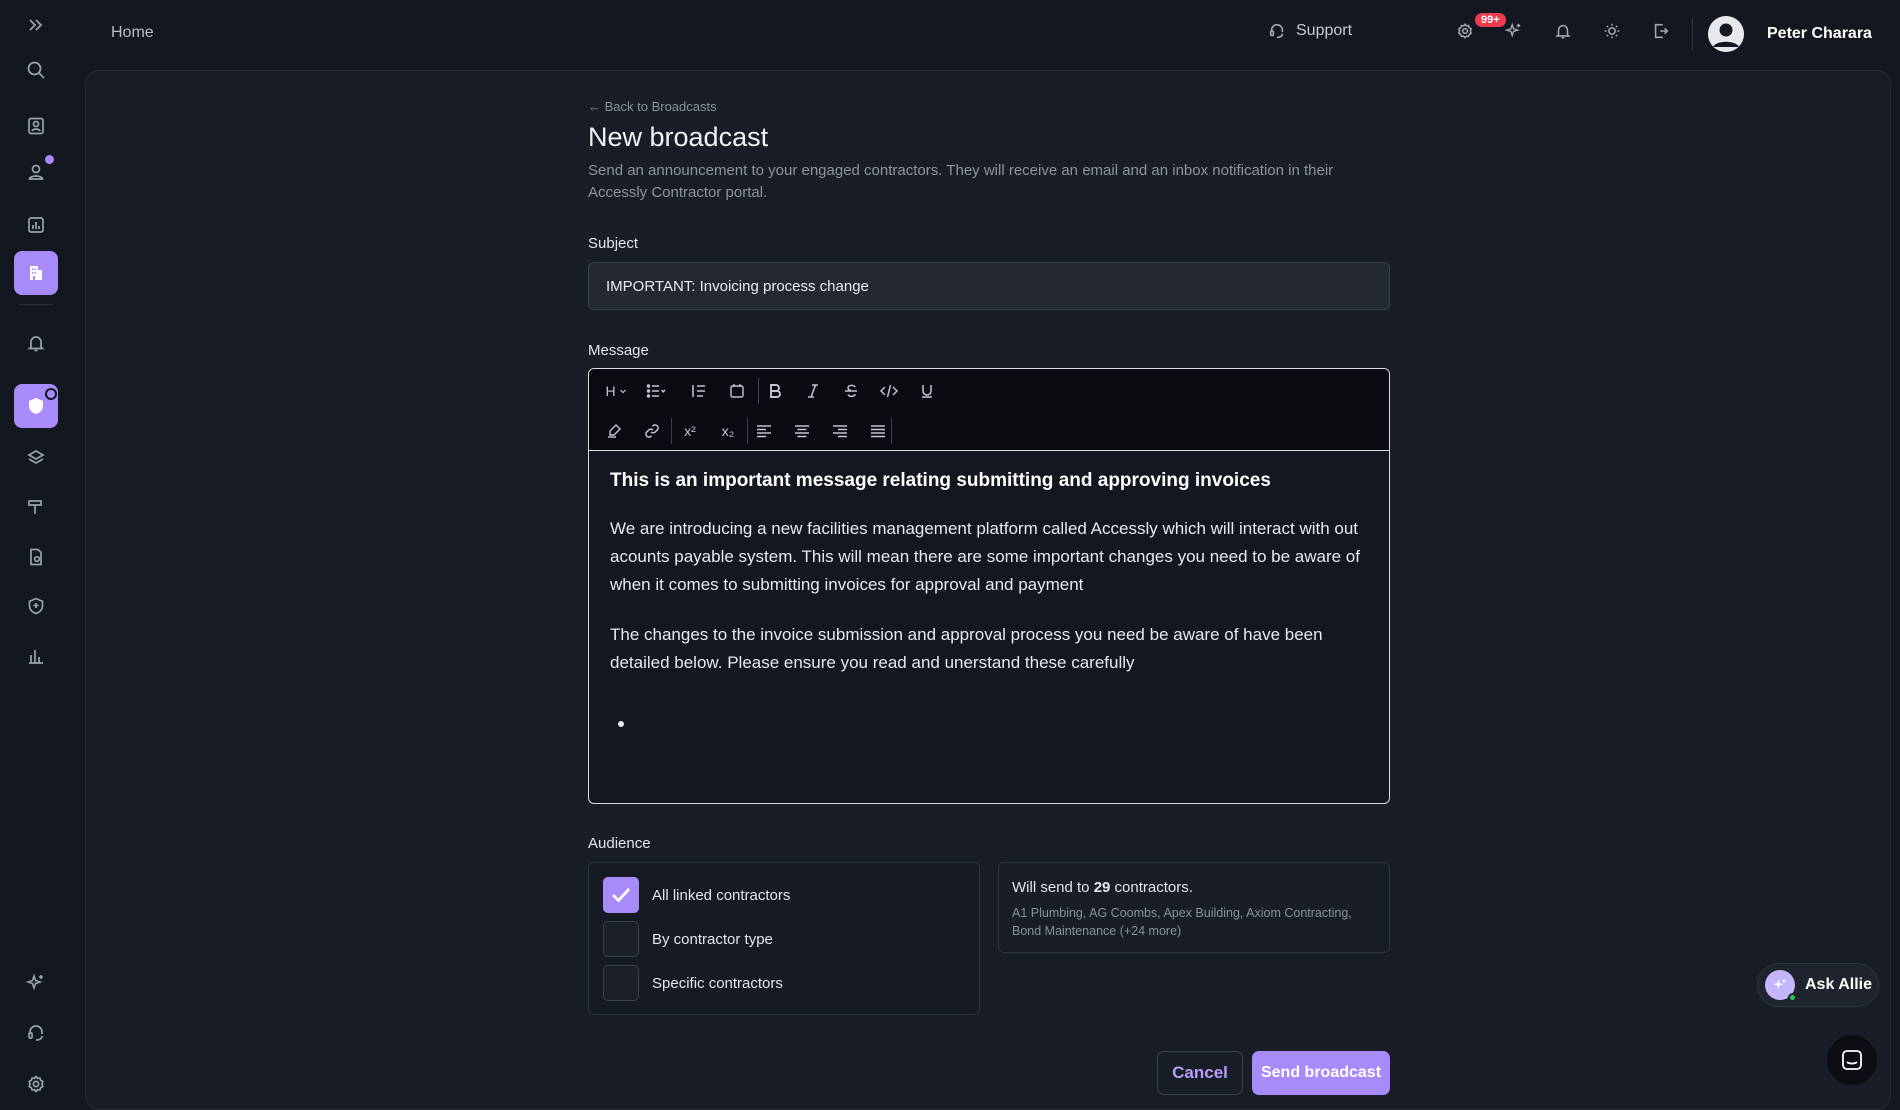 This screenshot has width=1900, height=1110. What do you see at coordinates (989, 286) in the screenshot?
I see `subject-input` at bounding box center [989, 286].